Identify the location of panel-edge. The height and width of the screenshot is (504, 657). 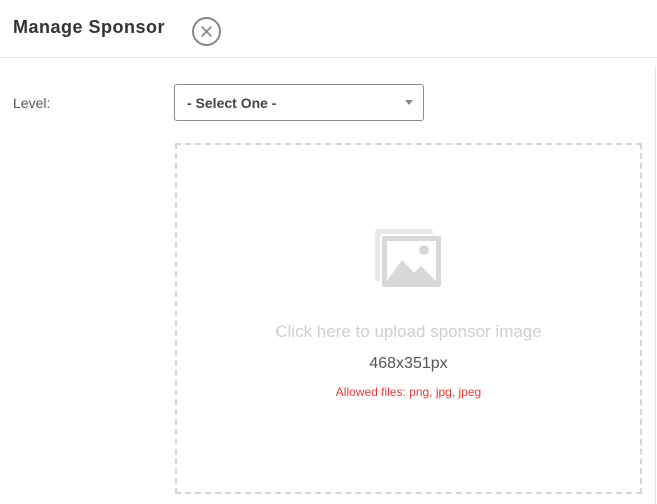
(655, 285).